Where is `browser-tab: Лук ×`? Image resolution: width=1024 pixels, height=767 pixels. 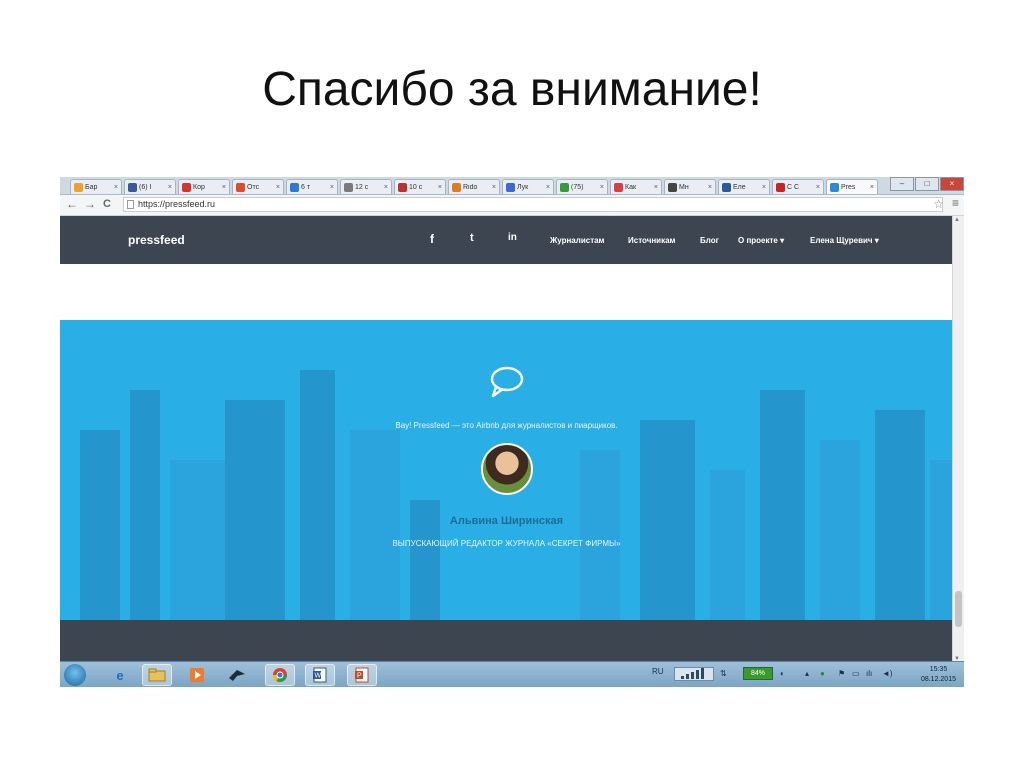
browser-tab: Лук × is located at coordinates (528, 186).